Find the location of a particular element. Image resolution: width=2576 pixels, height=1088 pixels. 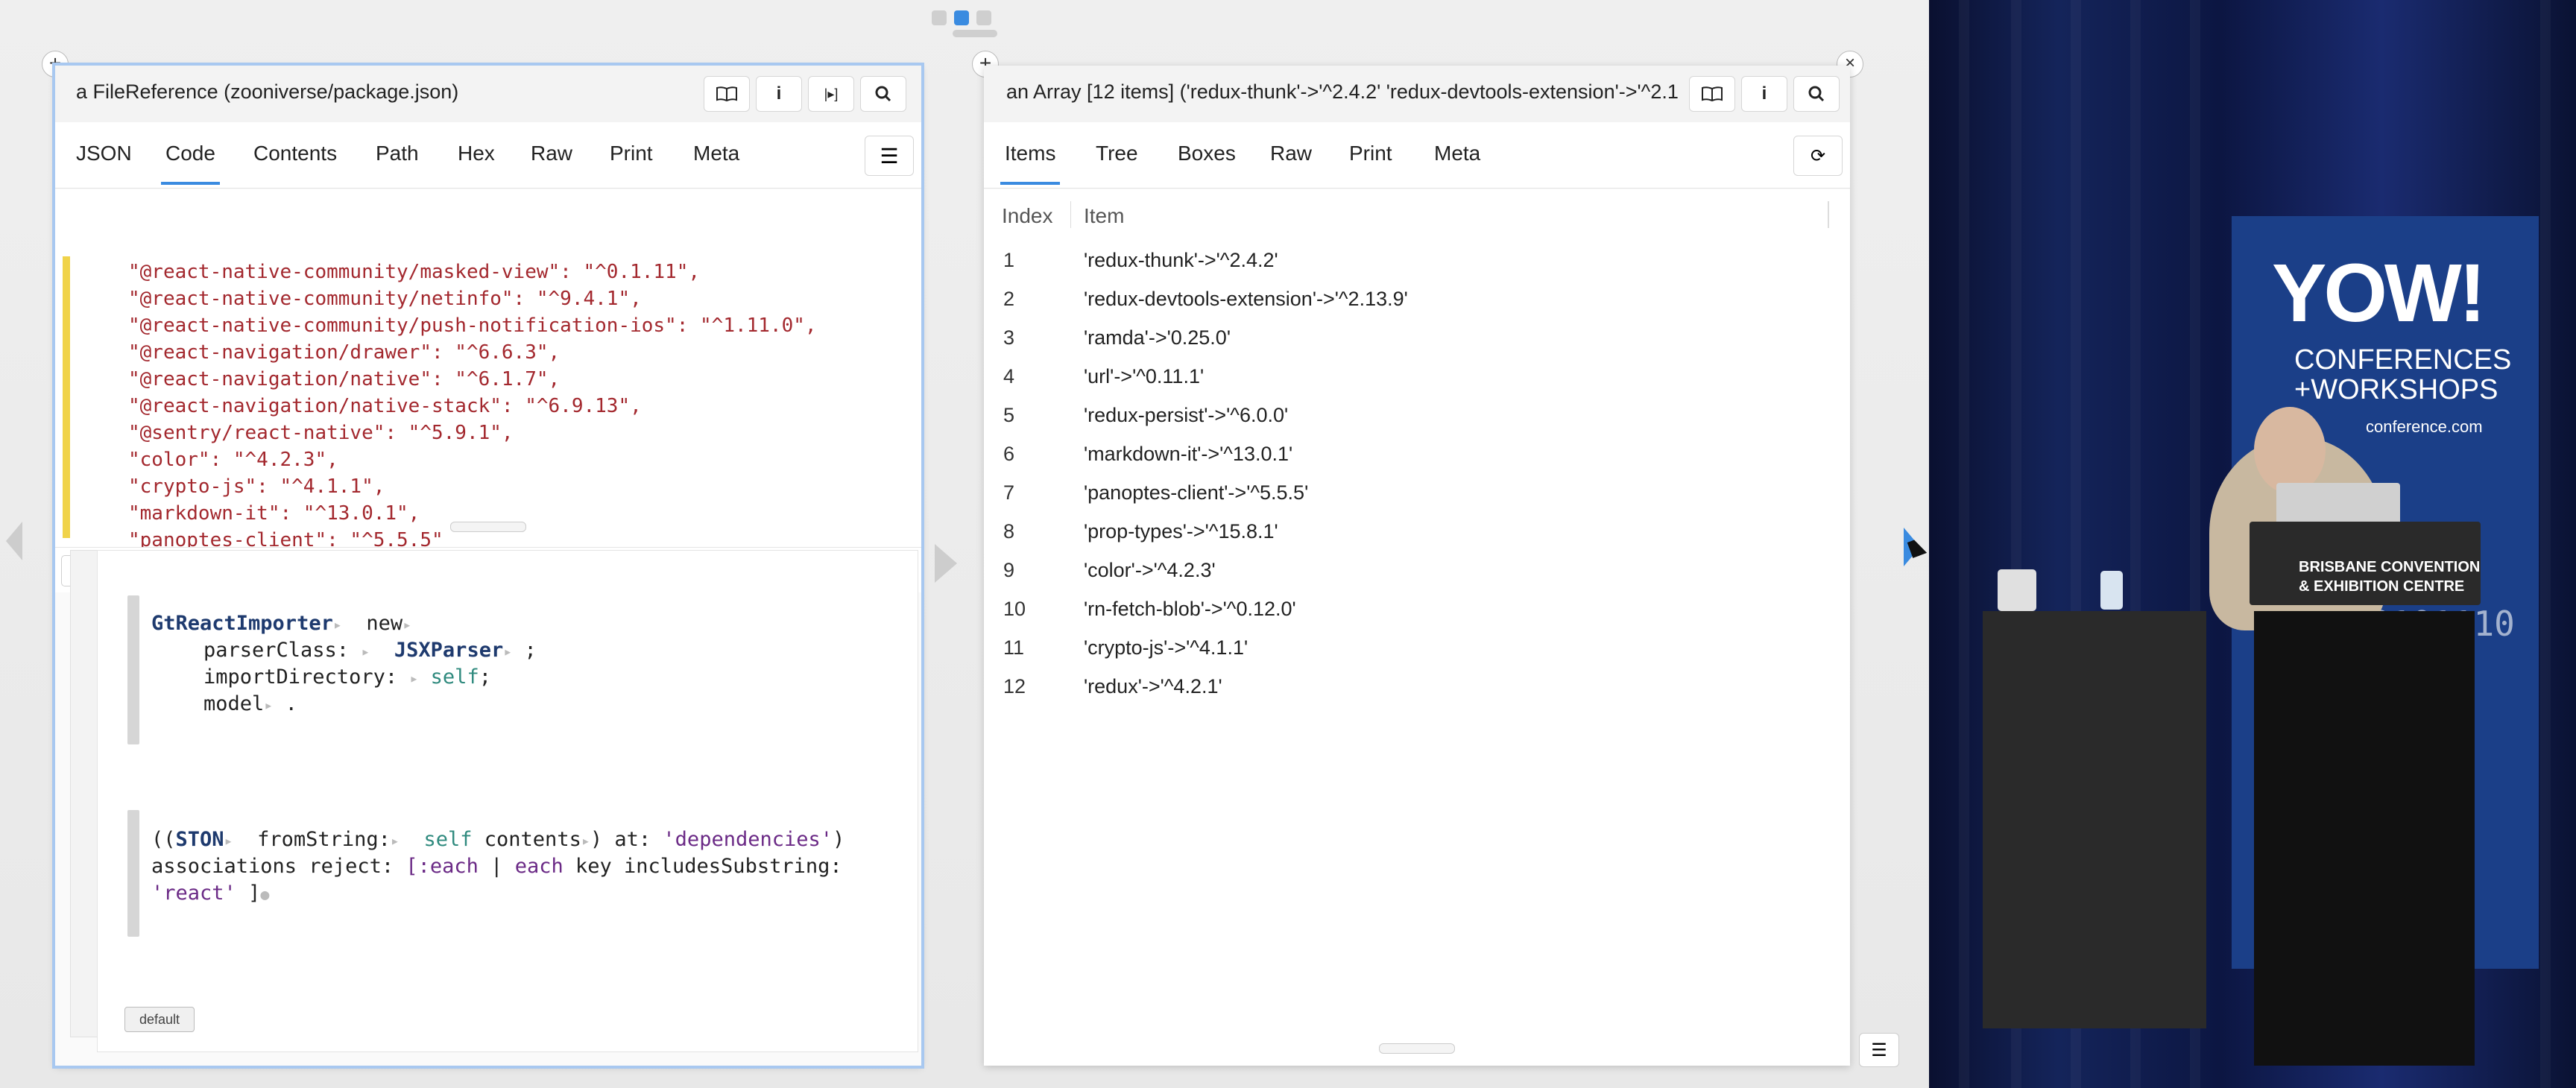

banner-line: +WORKSHOPS is located at coordinates (2396, 389).